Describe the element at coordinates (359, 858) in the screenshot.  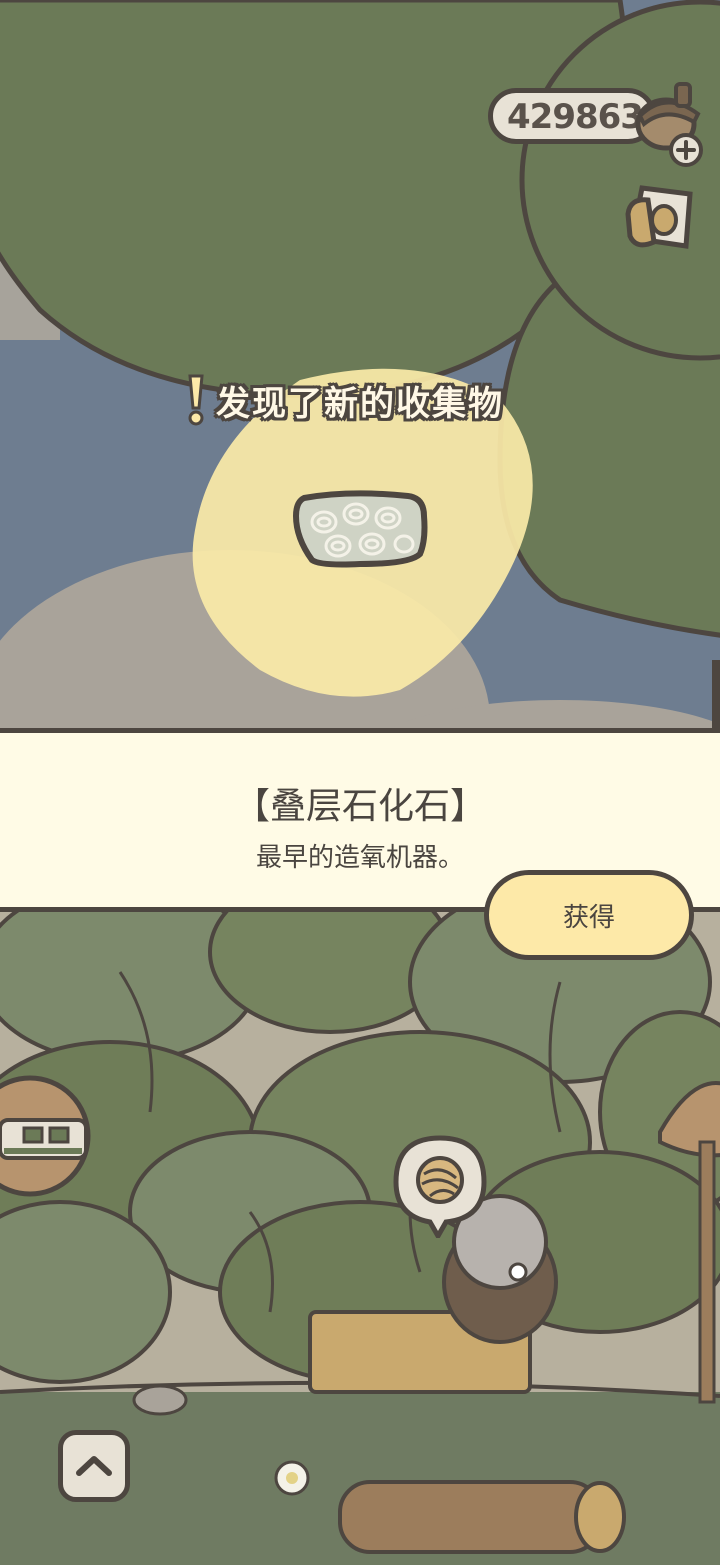
I see `item-description: 最早的造氧机器。` at that location.